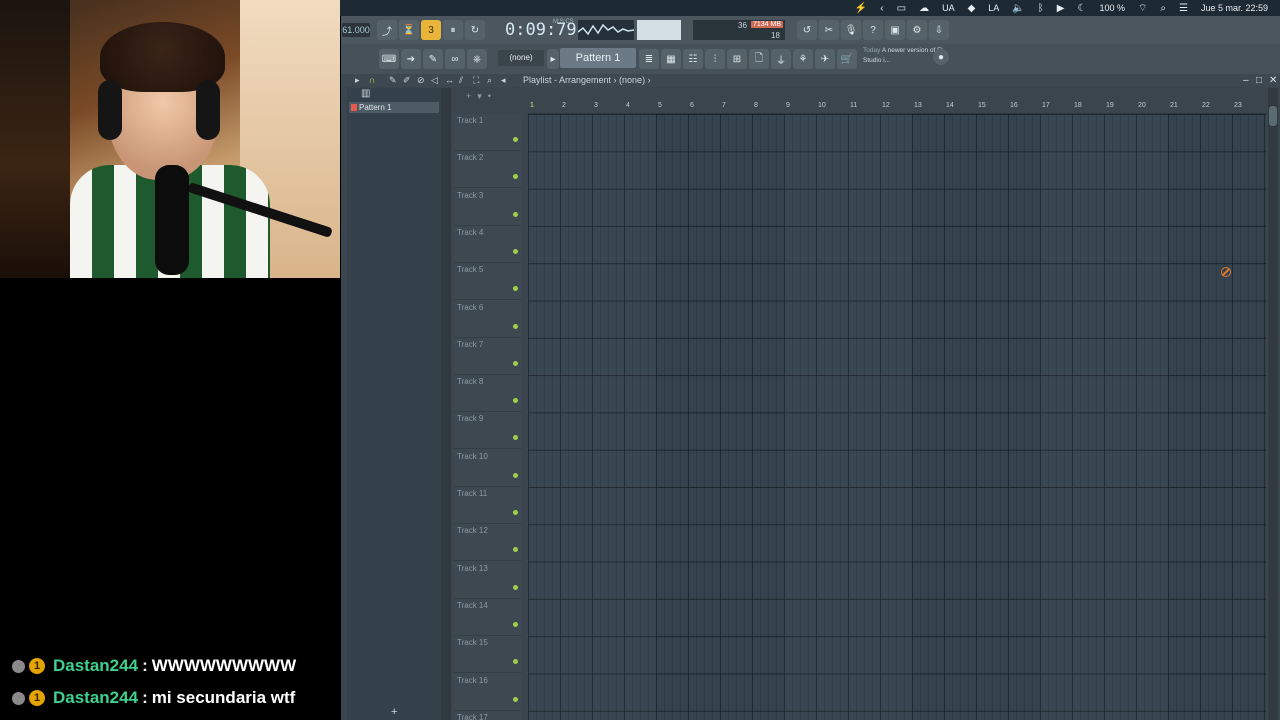  Describe the element at coordinates (446, 404) in the screenshot. I see `picker-scrollbar` at that location.